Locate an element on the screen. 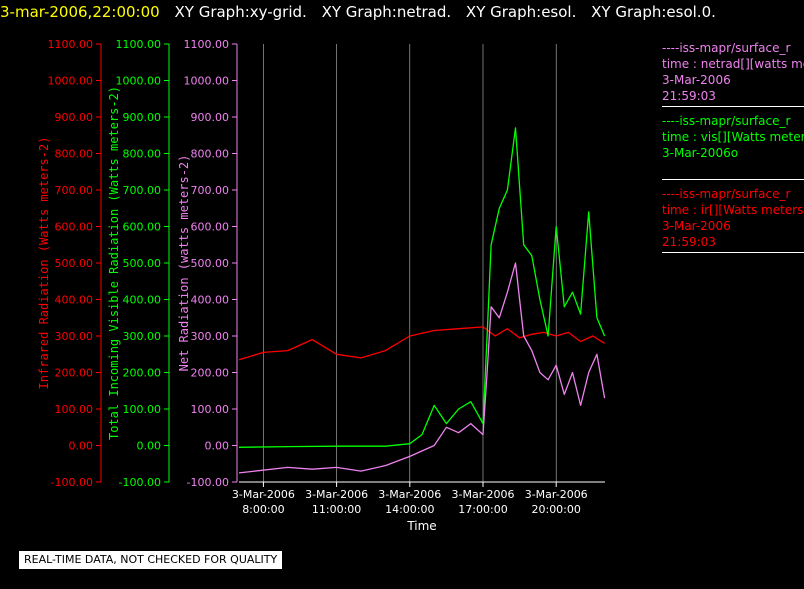  y-axis-title: Infrared Radiation (Watts meters-2) is located at coordinates (44, 263).